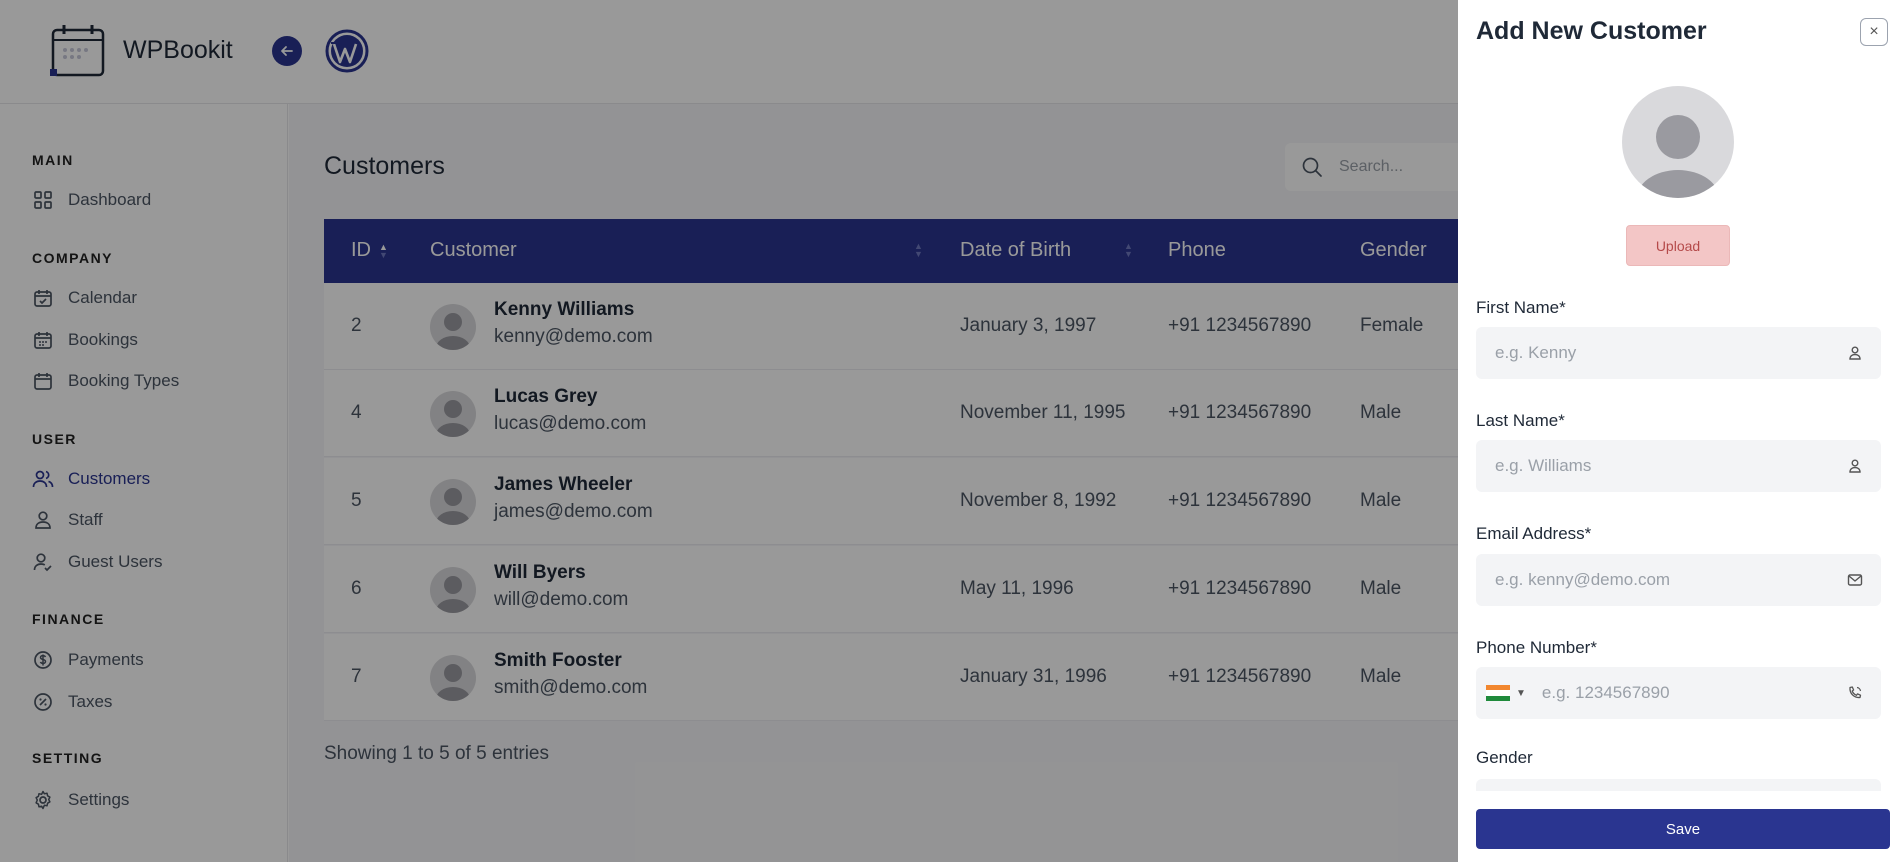 The height and width of the screenshot is (862, 1895). I want to click on phone-field: ▼, so click(1678, 693).